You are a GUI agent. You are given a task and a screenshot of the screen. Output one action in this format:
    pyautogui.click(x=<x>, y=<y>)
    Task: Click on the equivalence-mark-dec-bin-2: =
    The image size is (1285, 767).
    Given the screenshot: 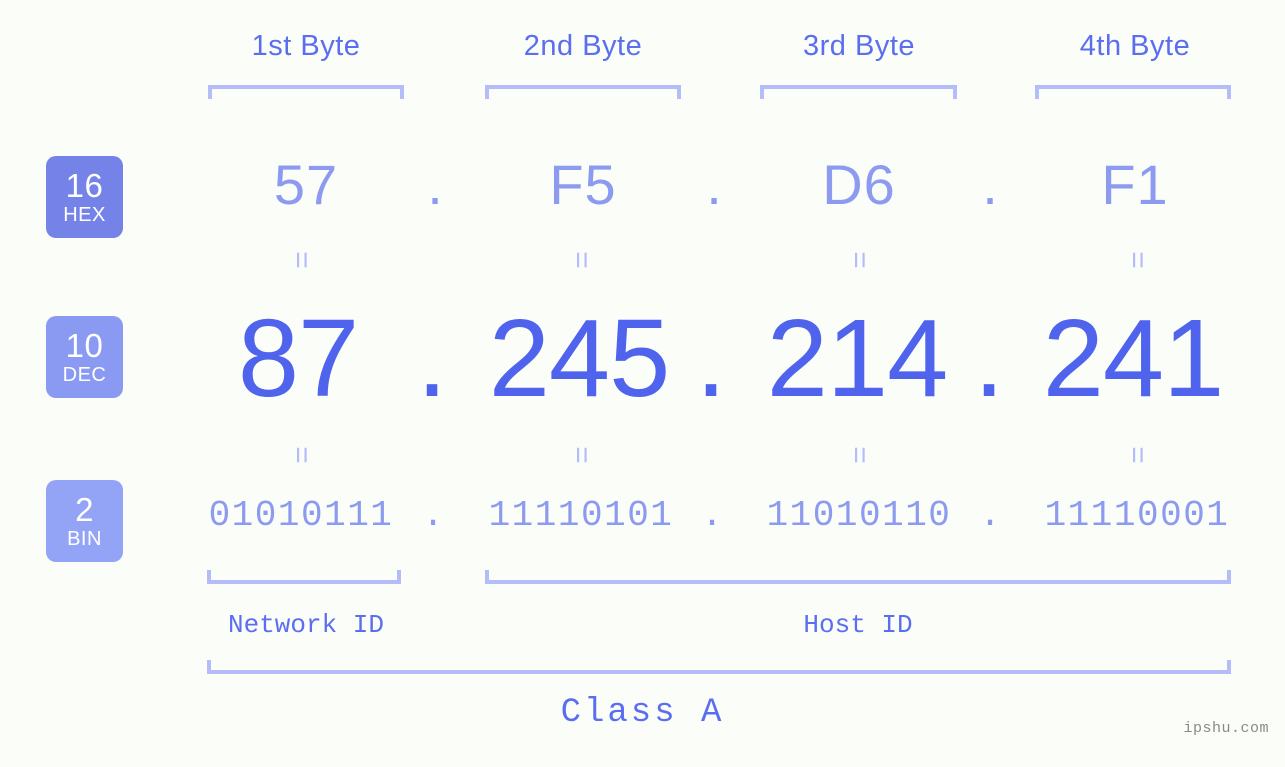 What is the action you would take?
    pyautogui.click(x=581, y=455)
    